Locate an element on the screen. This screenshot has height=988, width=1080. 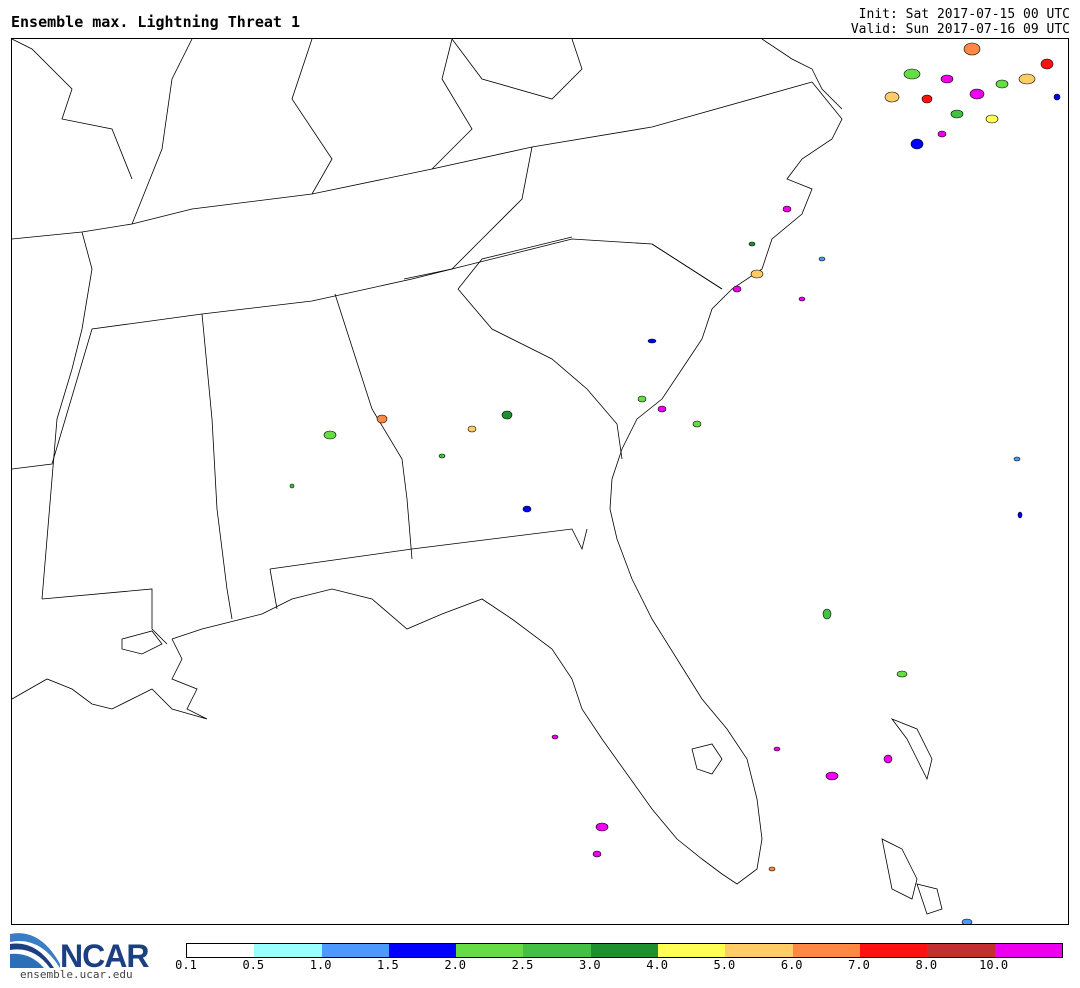
colorbar-tick-label: 3.0 is located at coordinates (589, 965).